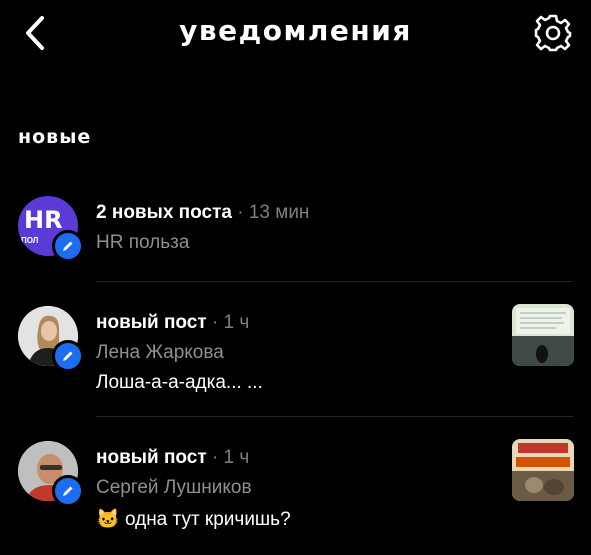 The image size is (591, 555). I want to click on gear-icon, so click(553, 33).